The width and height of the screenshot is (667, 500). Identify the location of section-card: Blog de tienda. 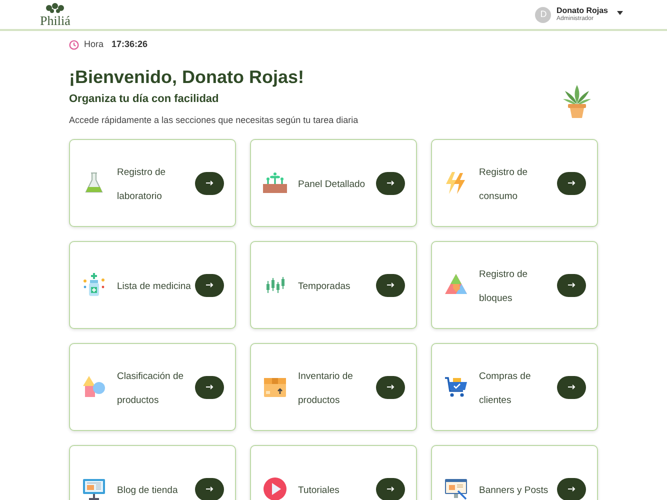
(152, 472).